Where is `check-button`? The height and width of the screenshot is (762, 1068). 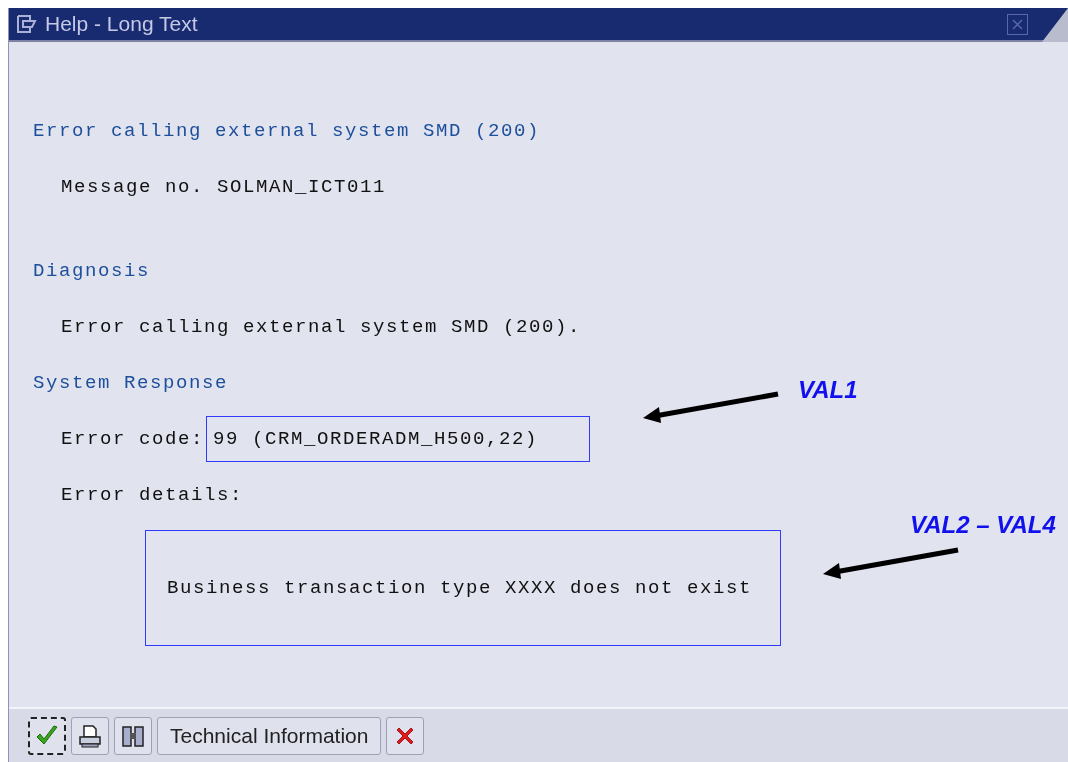 check-button is located at coordinates (47, 735).